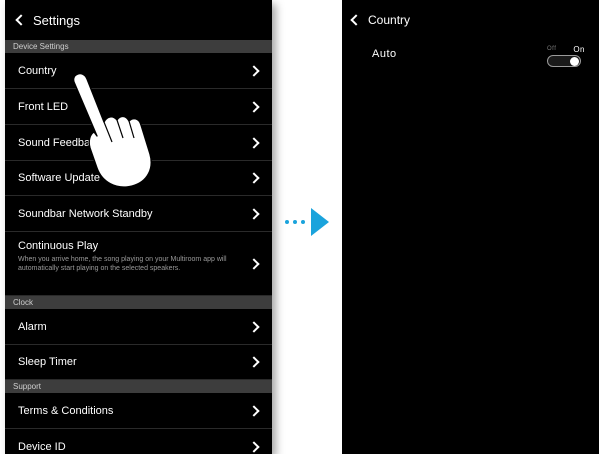 This screenshot has width=599, height=454. Describe the element at coordinates (59, 178) in the screenshot. I see `row-label: Software Update` at that location.